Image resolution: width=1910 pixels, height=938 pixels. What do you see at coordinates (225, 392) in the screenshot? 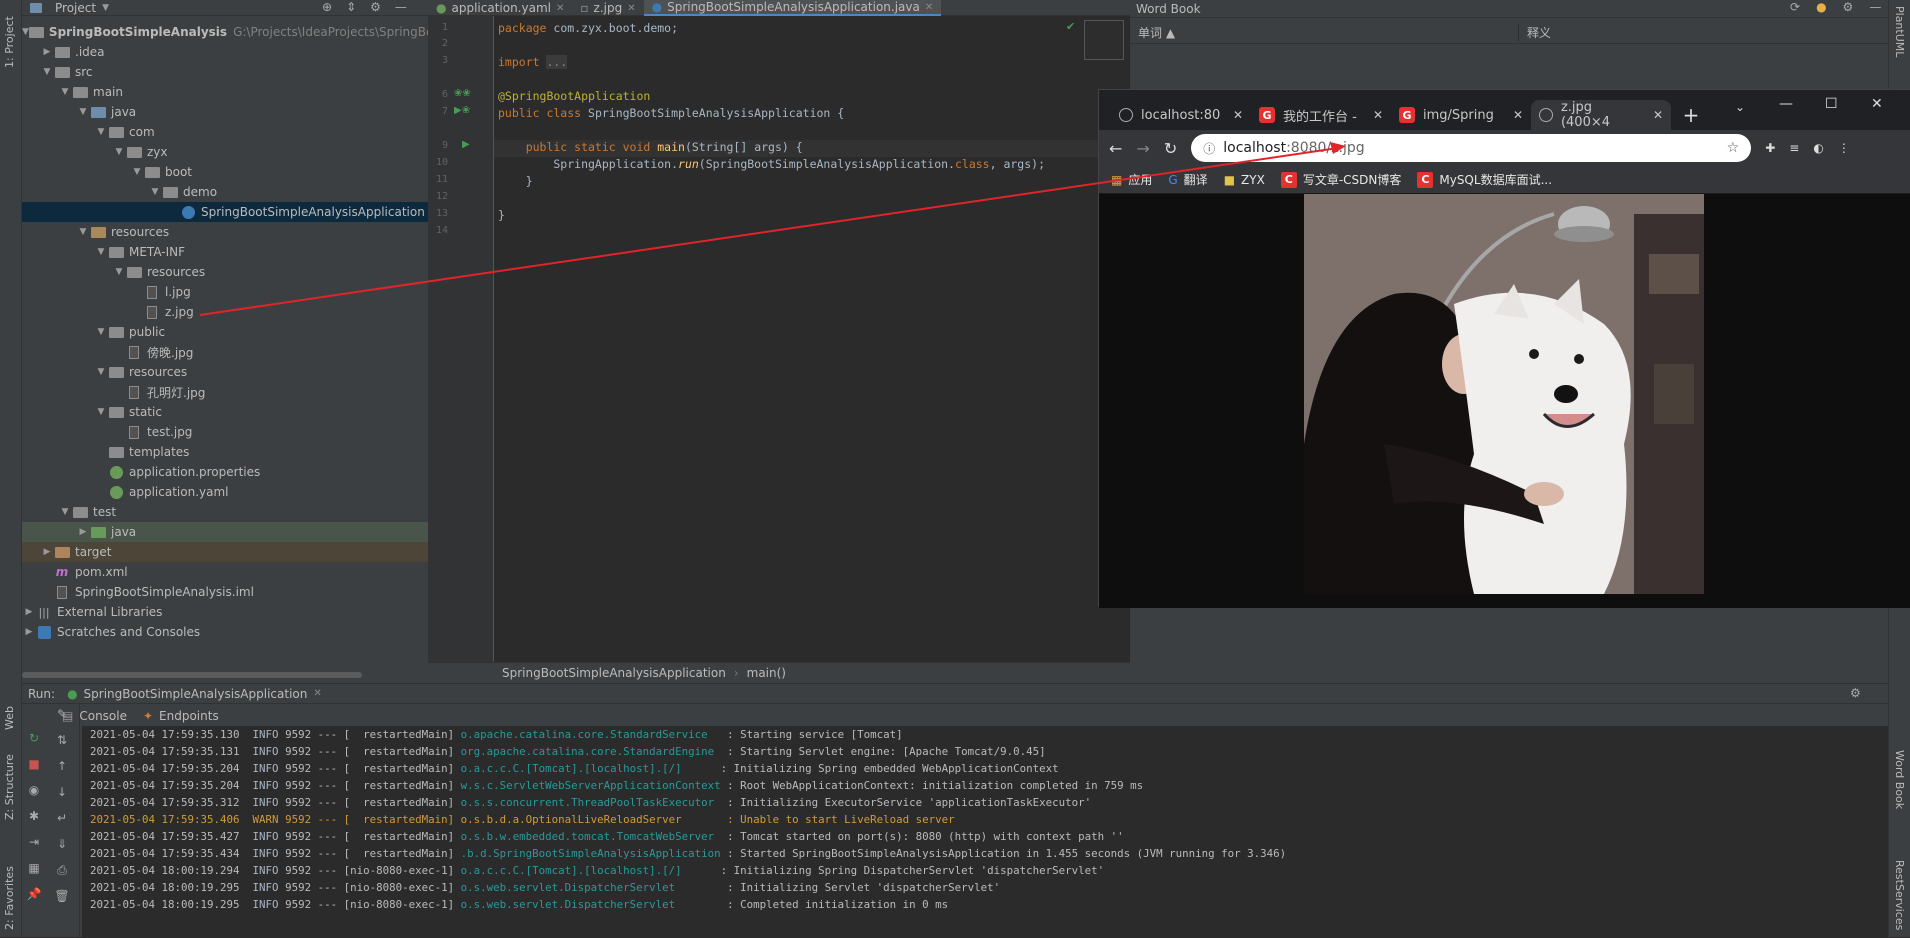
I see `tree-node: 孔明灯.jpg` at bounding box center [225, 392].